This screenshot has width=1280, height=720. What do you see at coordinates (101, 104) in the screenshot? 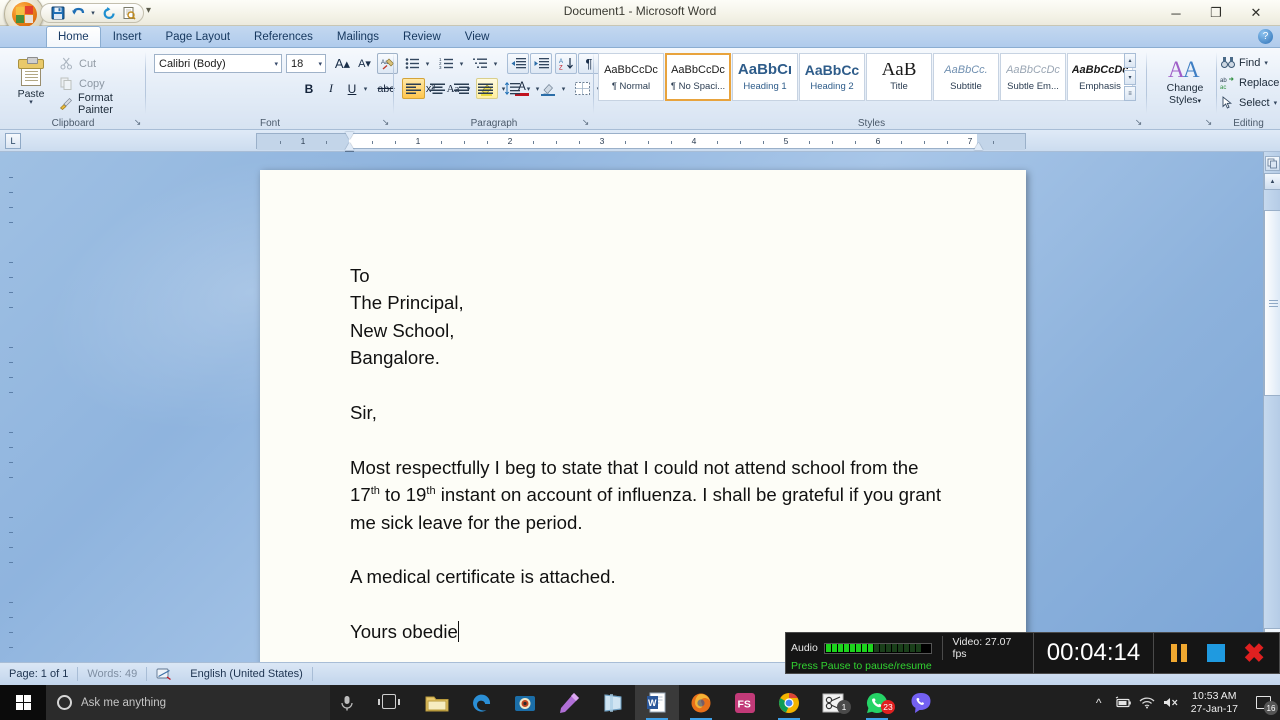
I see `format-painter-button: Format Painter` at bounding box center [101, 104].